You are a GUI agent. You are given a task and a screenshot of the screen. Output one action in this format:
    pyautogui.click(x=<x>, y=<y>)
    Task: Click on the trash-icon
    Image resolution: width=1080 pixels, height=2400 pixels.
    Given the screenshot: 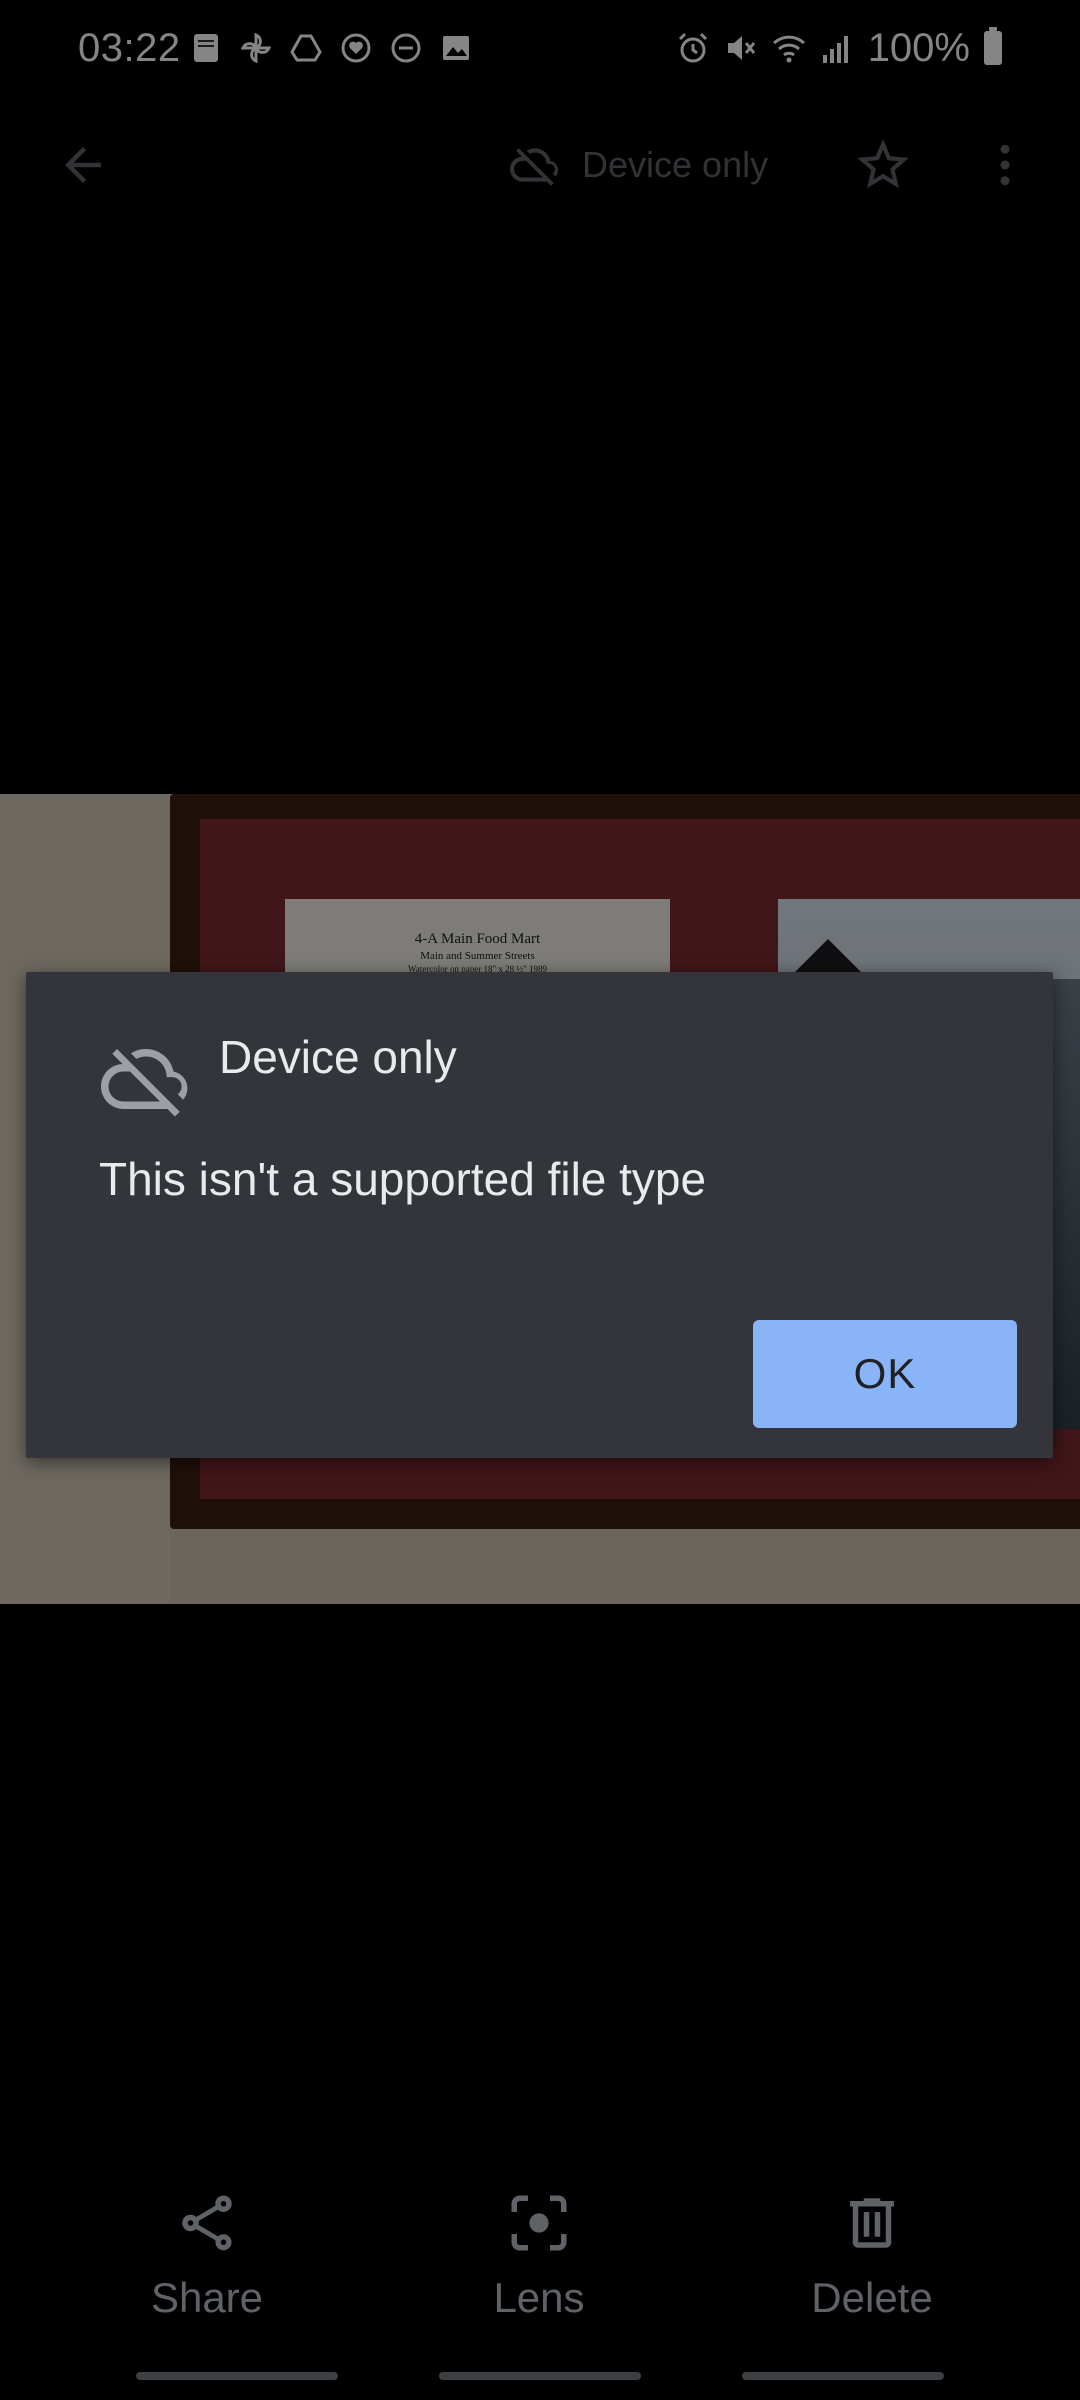 What is the action you would take?
    pyautogui.click(x=872, y=2223)
    